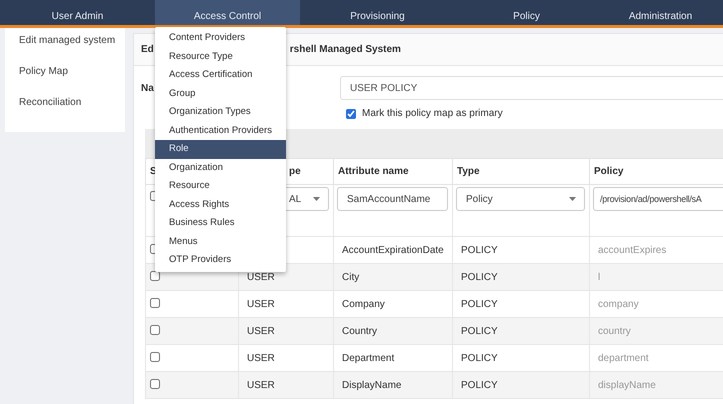  Describe the element at coordinates (220, 38) in the screenshot. I see `menu-item: Content Providers` at that location.